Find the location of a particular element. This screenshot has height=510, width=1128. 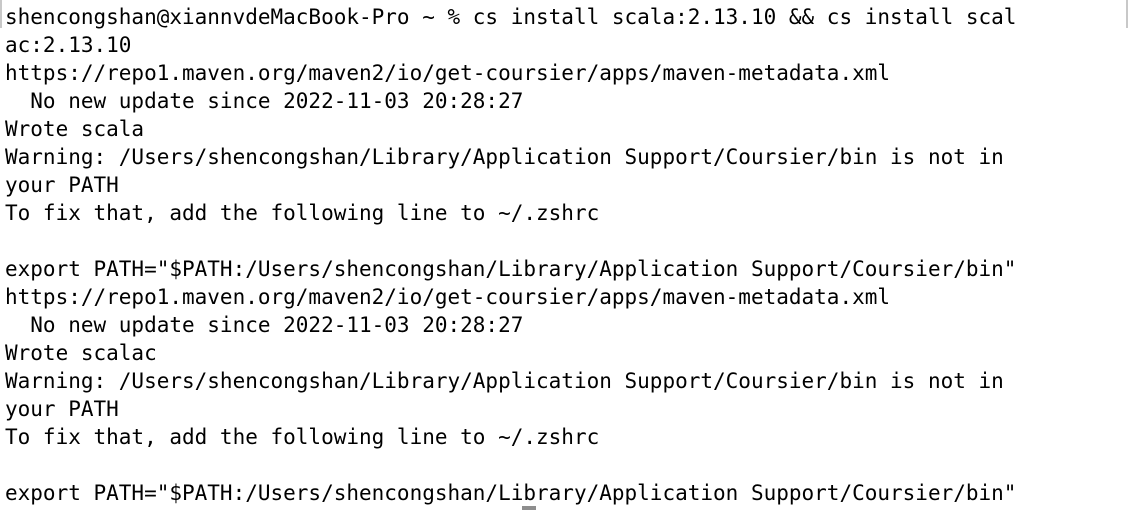

selection-edge-left is located at coordinates (1, 14).